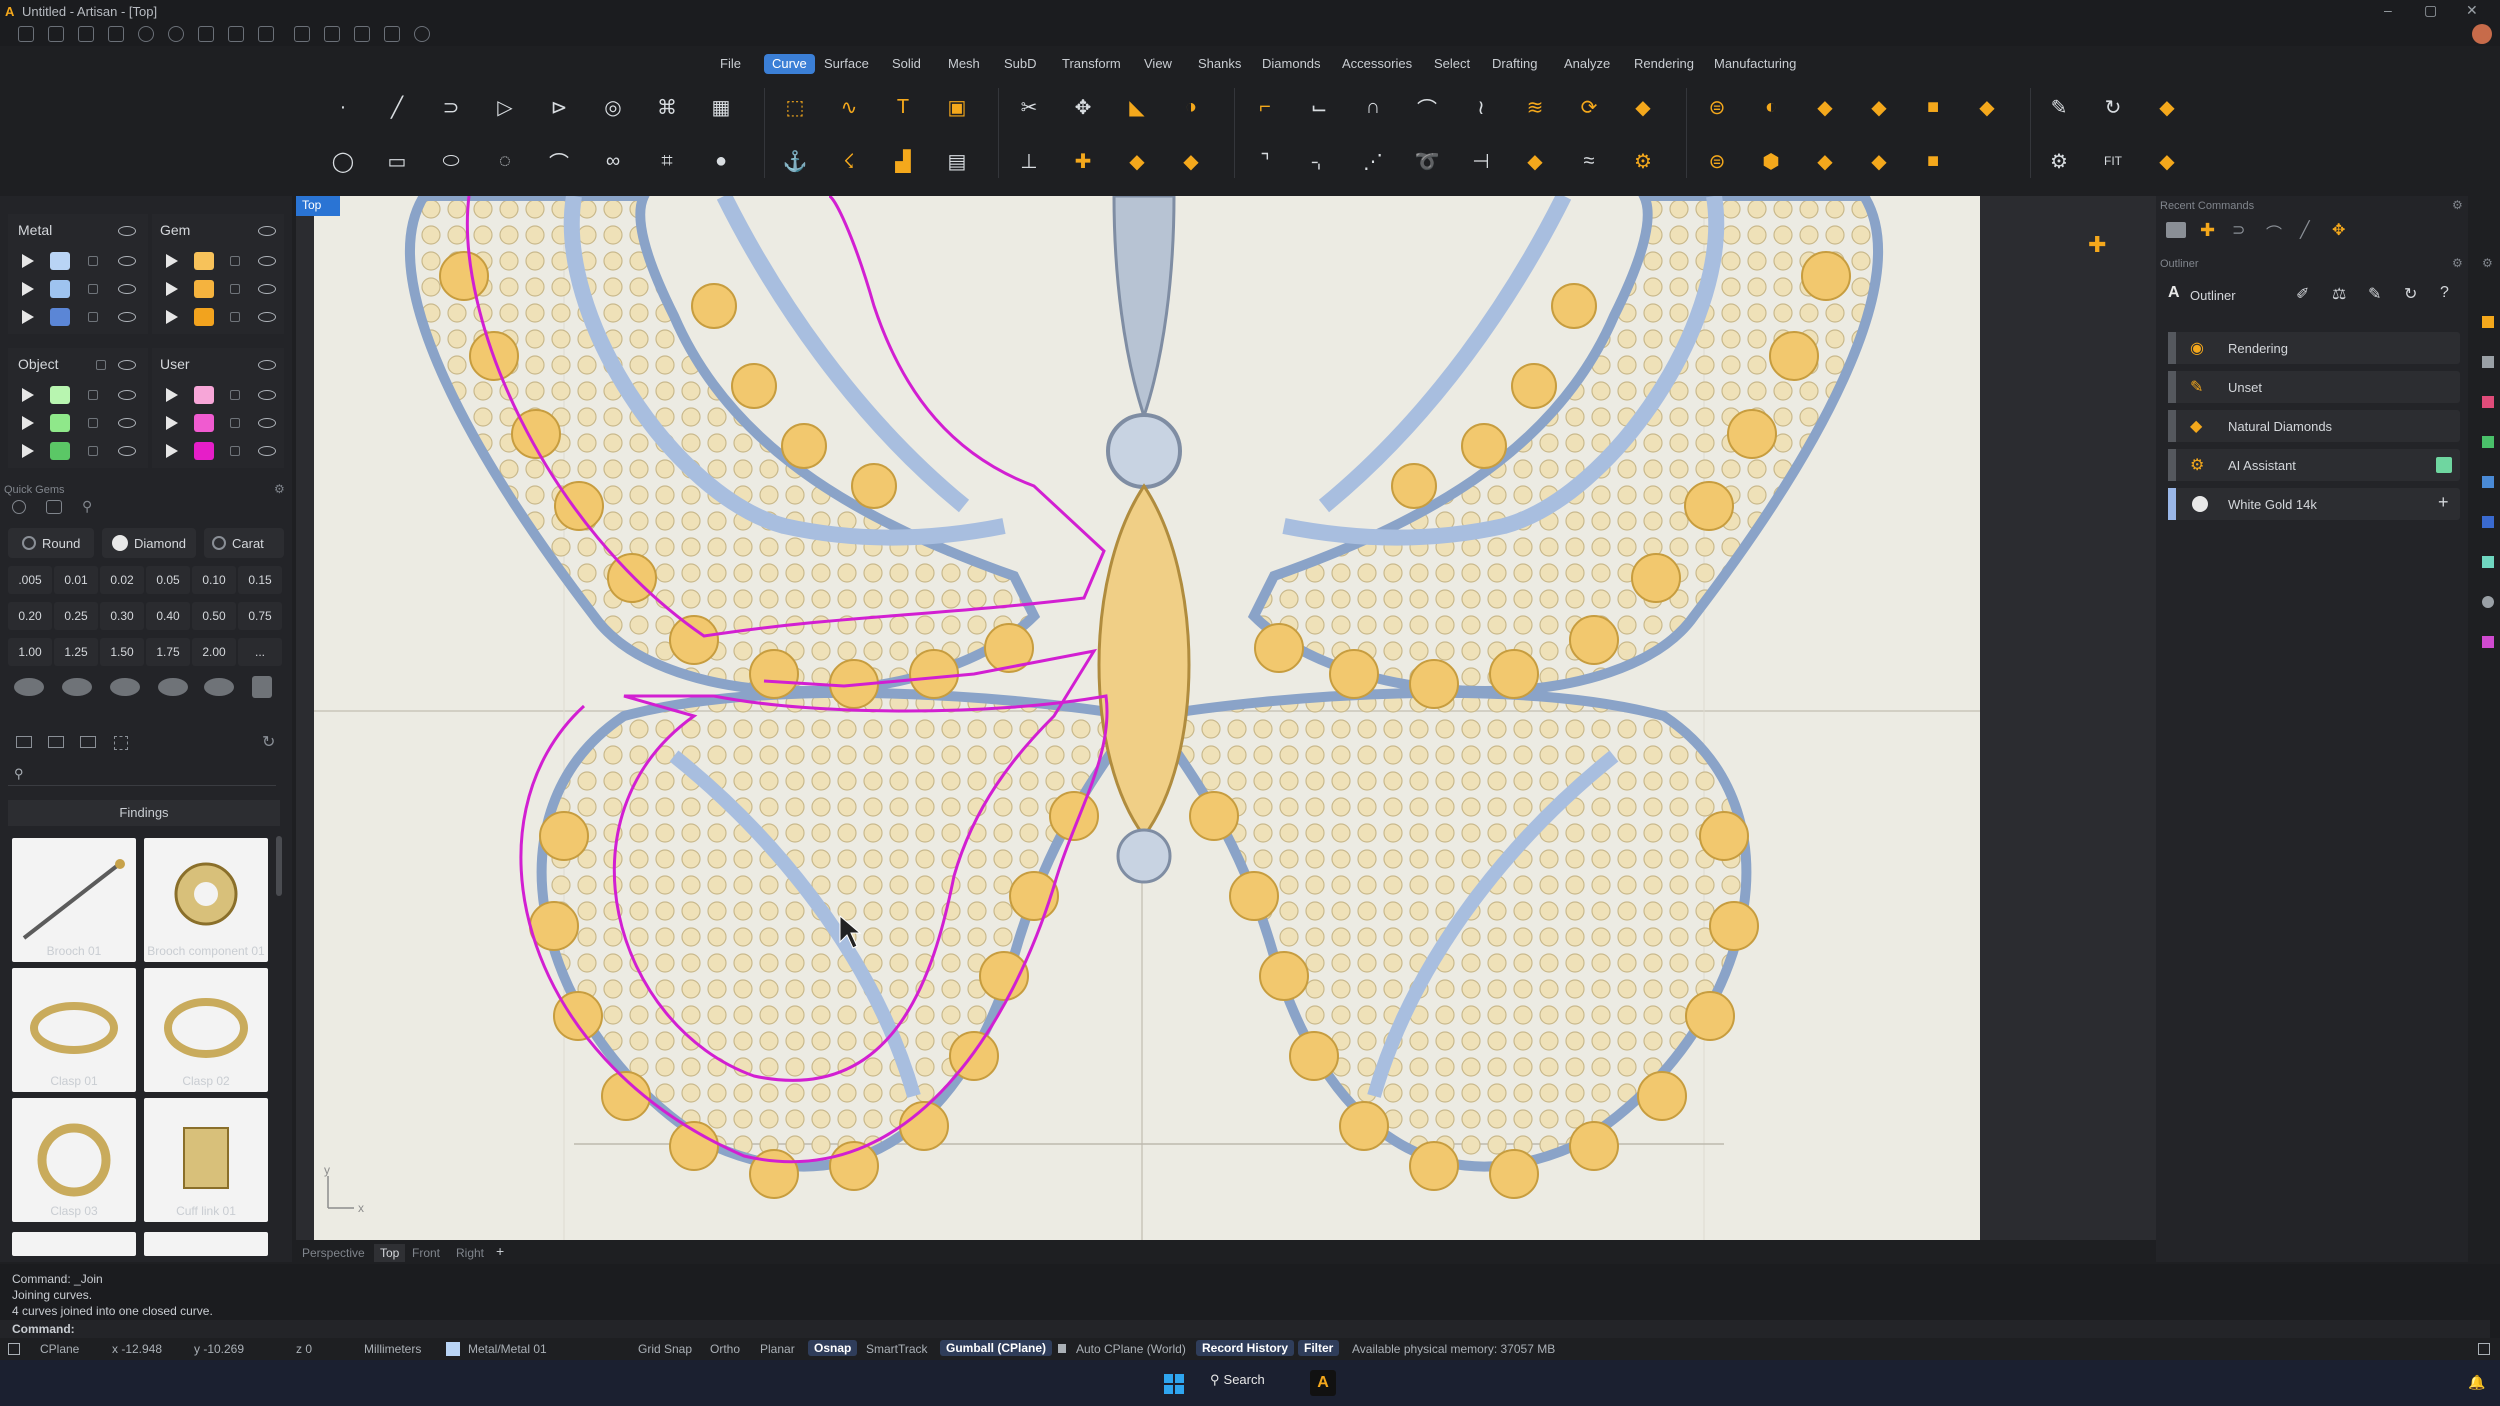  Describe the element at coordinates (86, 34) in the screenshot. I see `open-icon` at that location.